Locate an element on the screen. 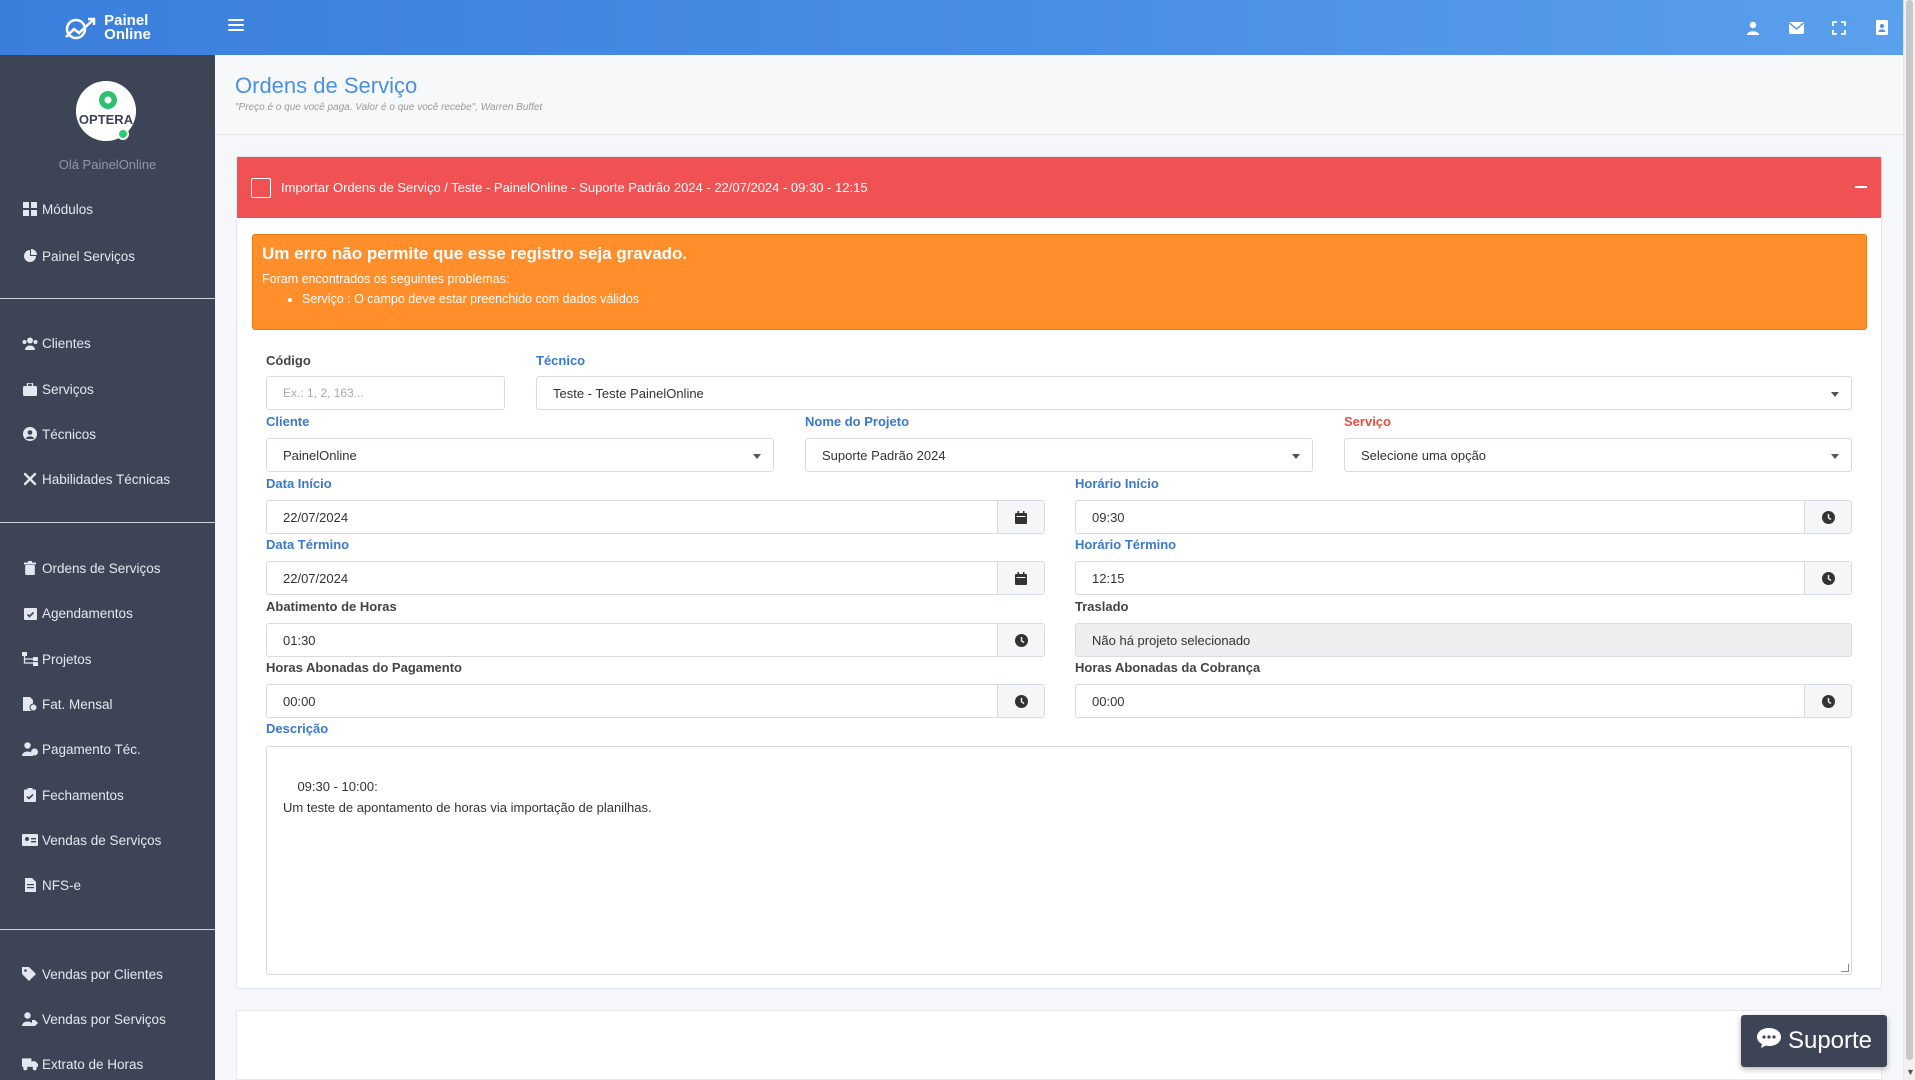 This screenshot has height=1080, width=1915. sidebar-item-vendas-servicos: Vendas de Serviços is located at coordinates (91, 840).